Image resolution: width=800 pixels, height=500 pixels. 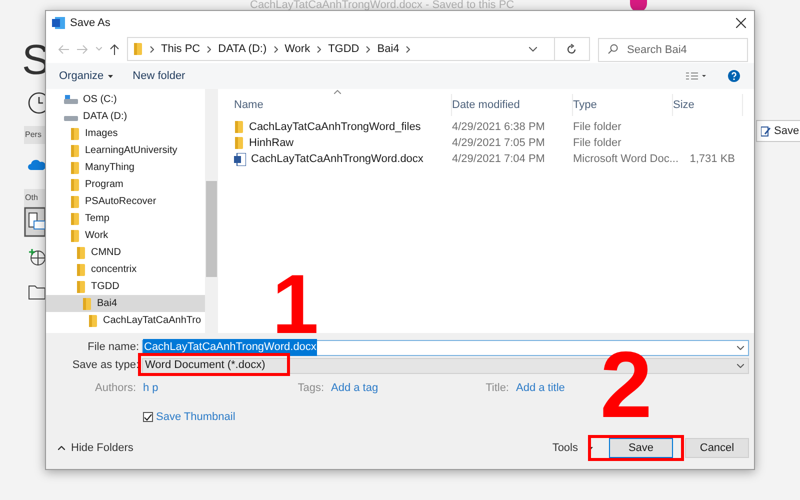 I want to click on tree-item: concentrix, so click(x=125, y=269).